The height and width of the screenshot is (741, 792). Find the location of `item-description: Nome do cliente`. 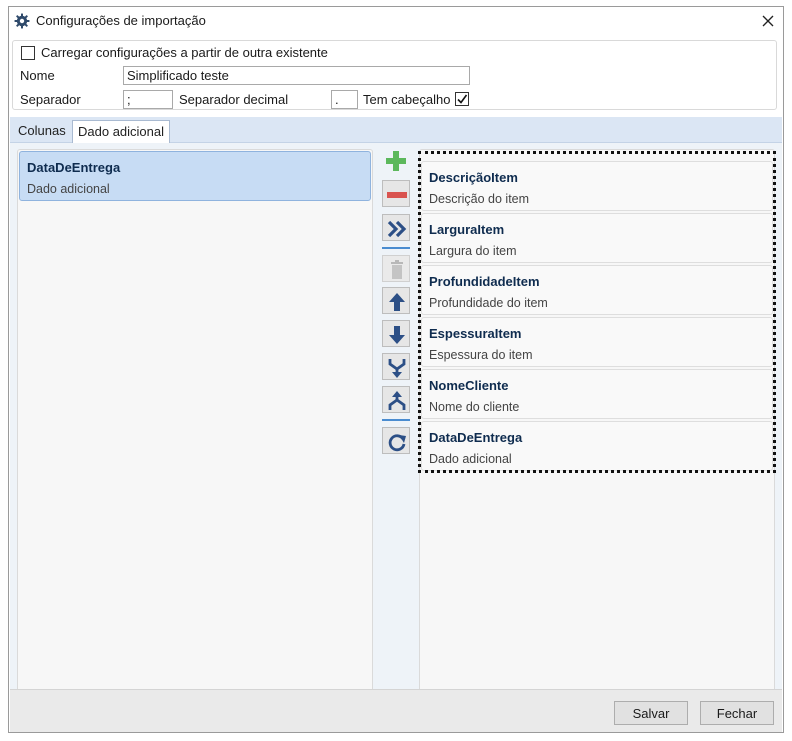

item-description: Nome do cliente is located at coordinates (474, 407).